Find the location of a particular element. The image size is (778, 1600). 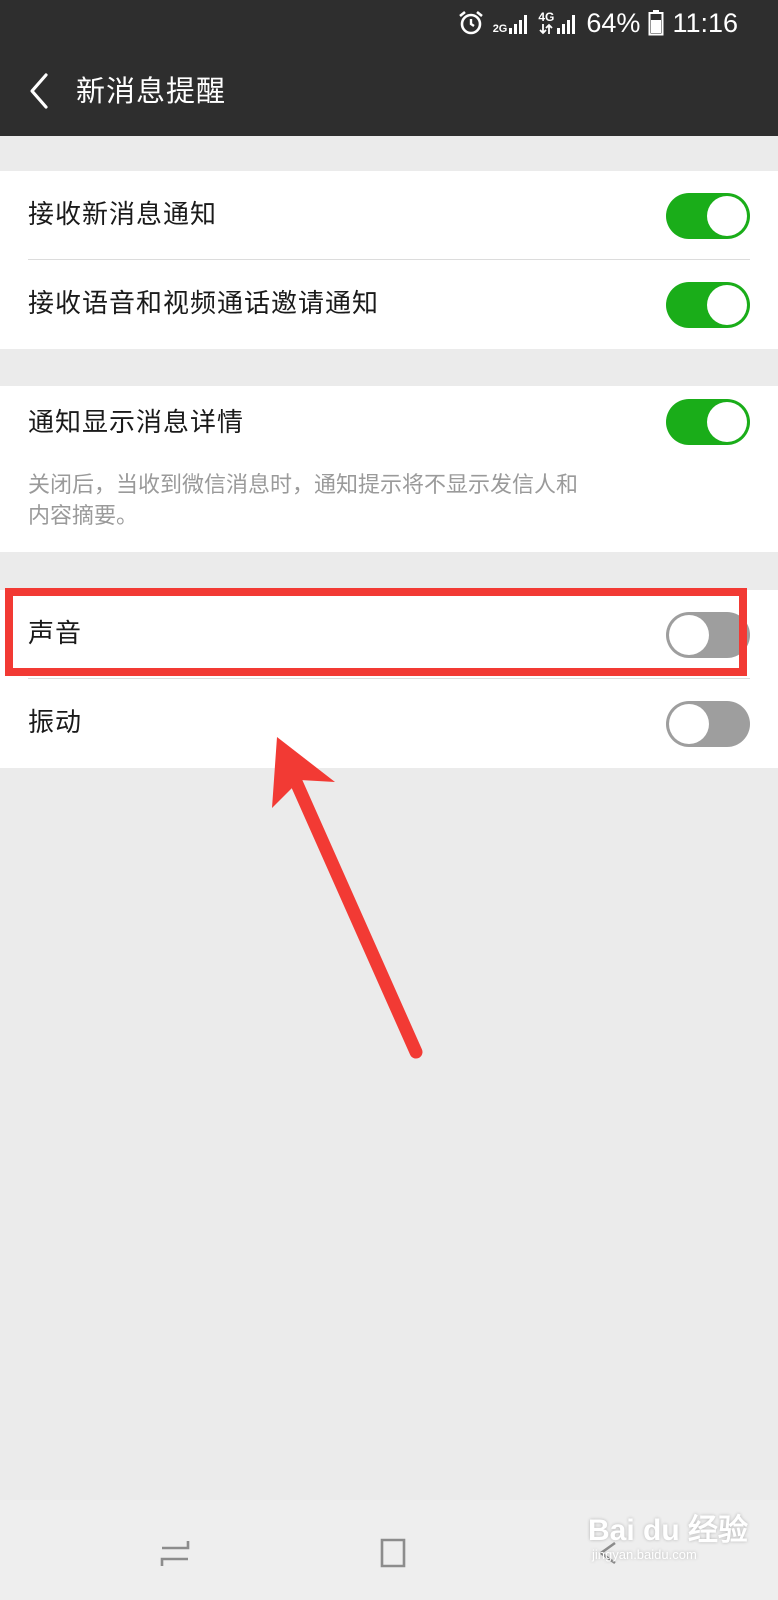

setting-row-show-details: 通知显示消息详情 关闭后，当收到微信消息时，通知提示将不显示发信人和内容摘要。 is located at coordinates (389, 469).